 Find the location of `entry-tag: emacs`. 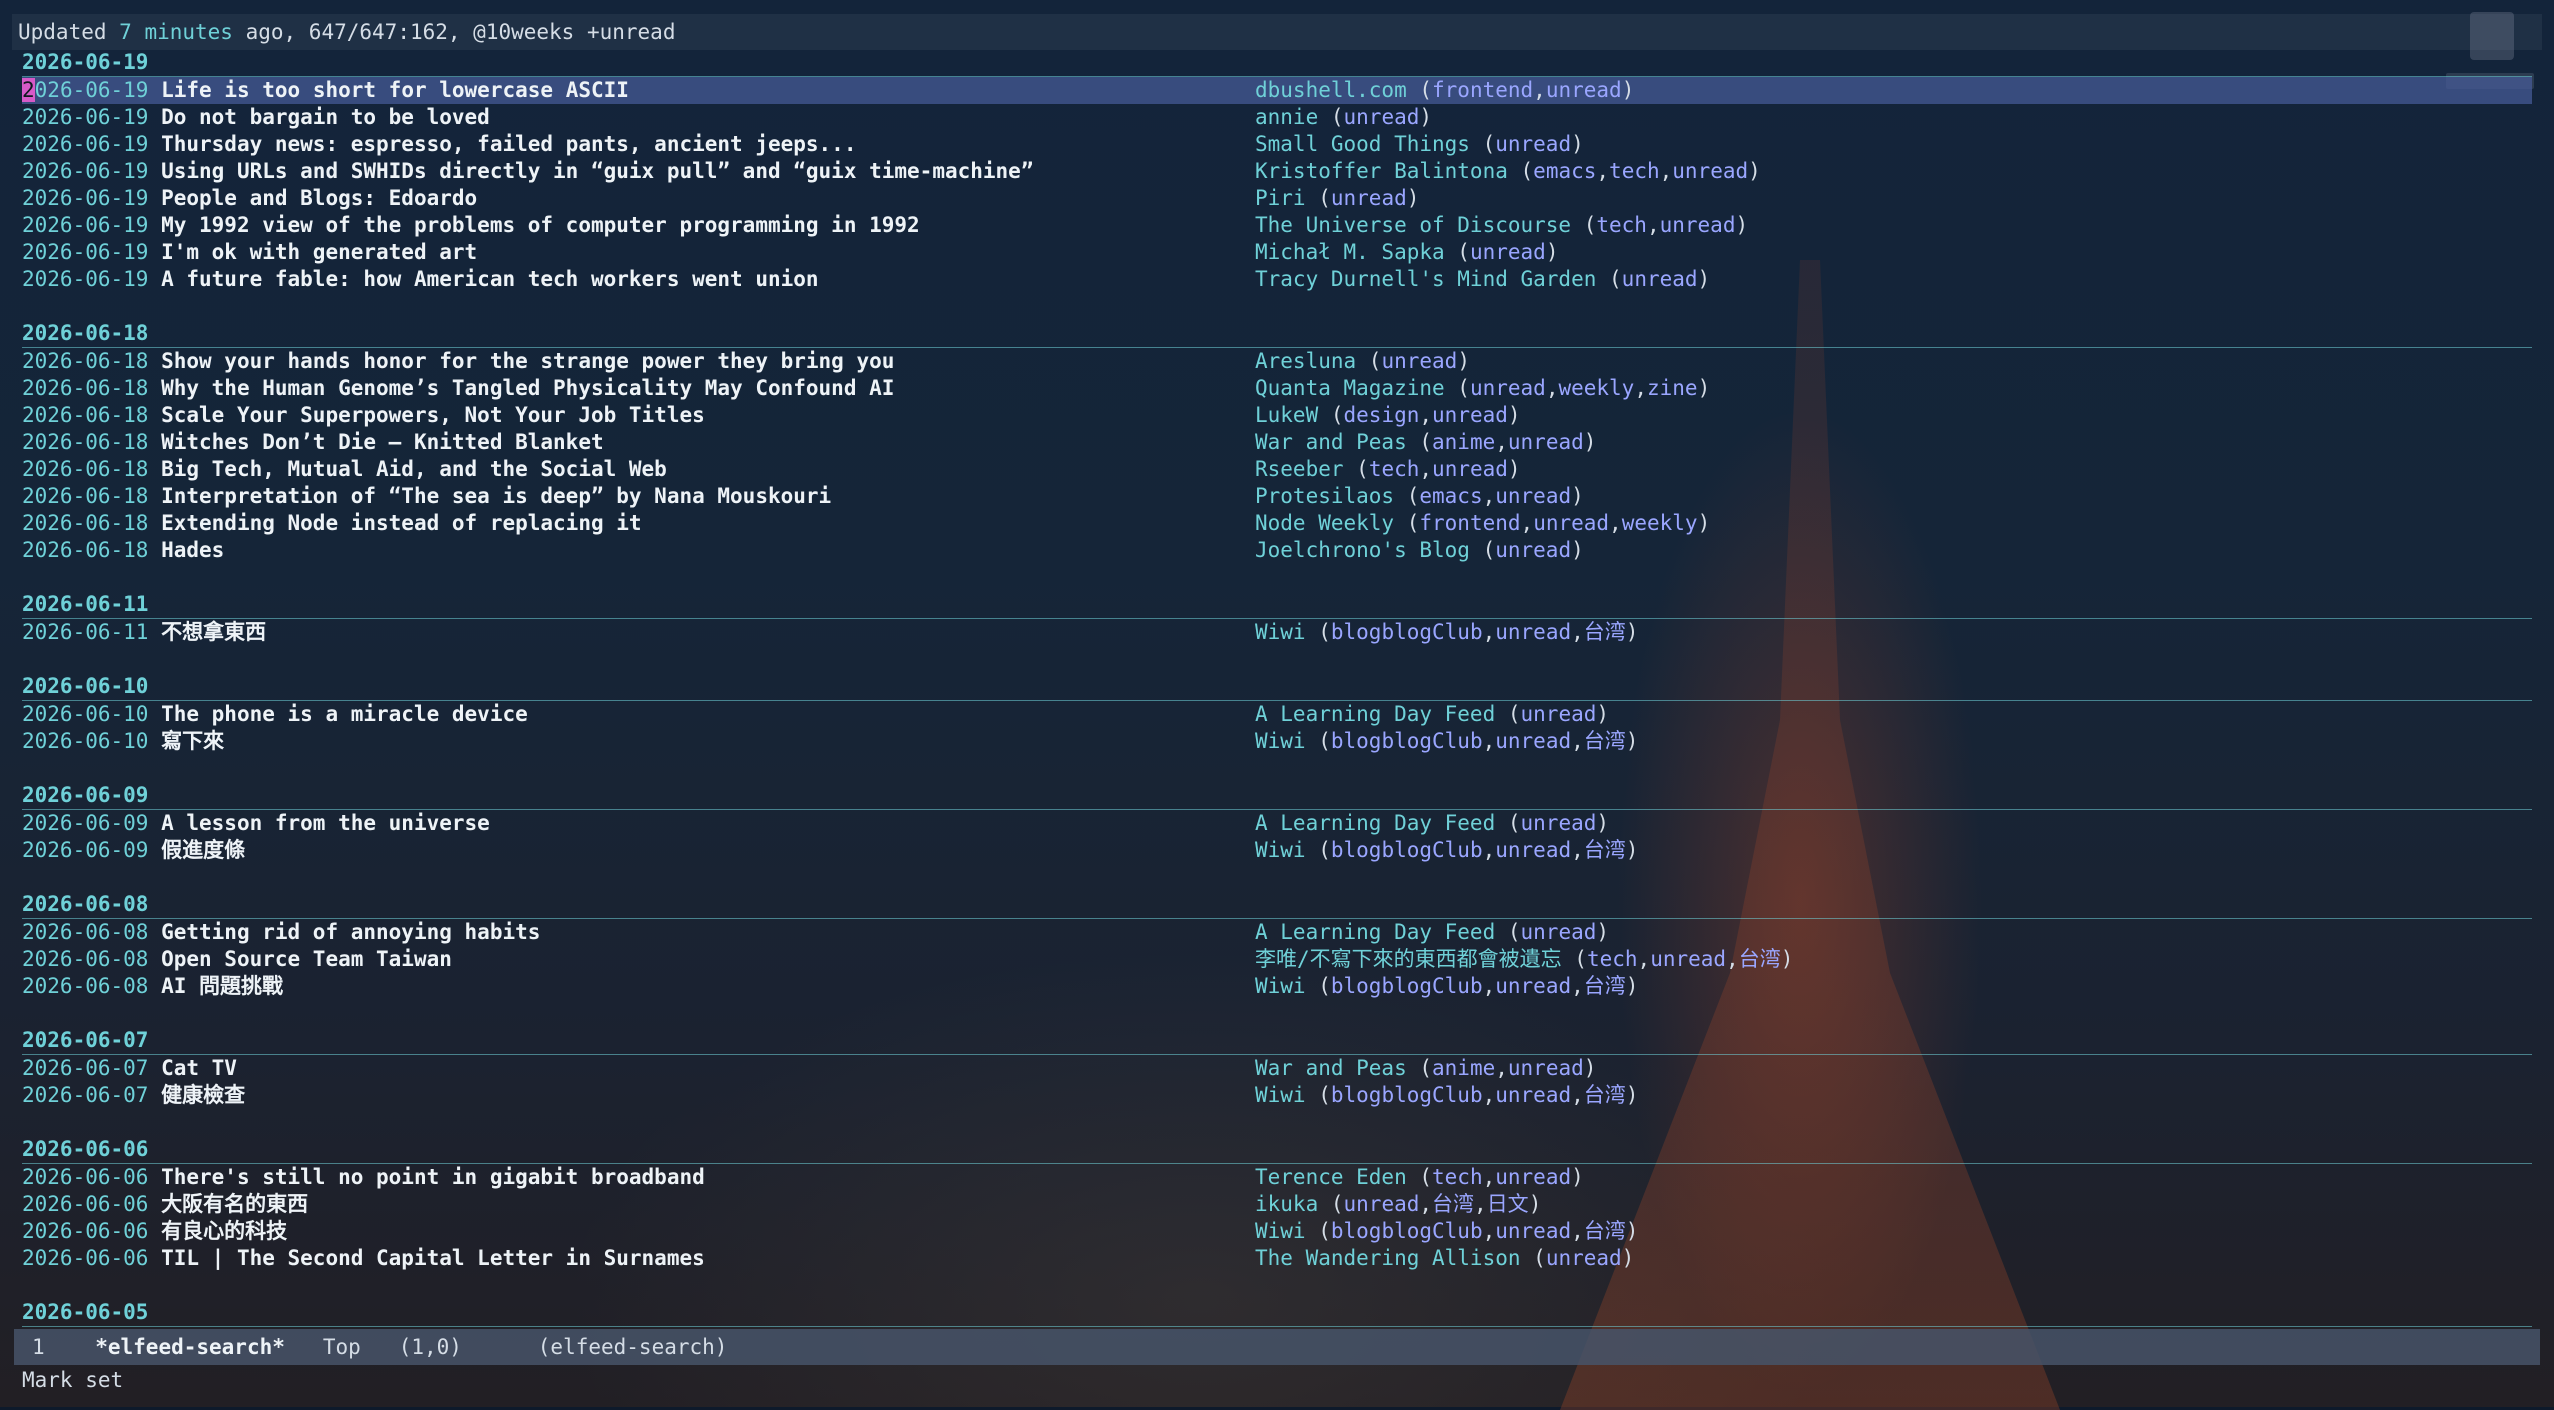

entry-tag: emacs is located at coordinates (1451, 496).